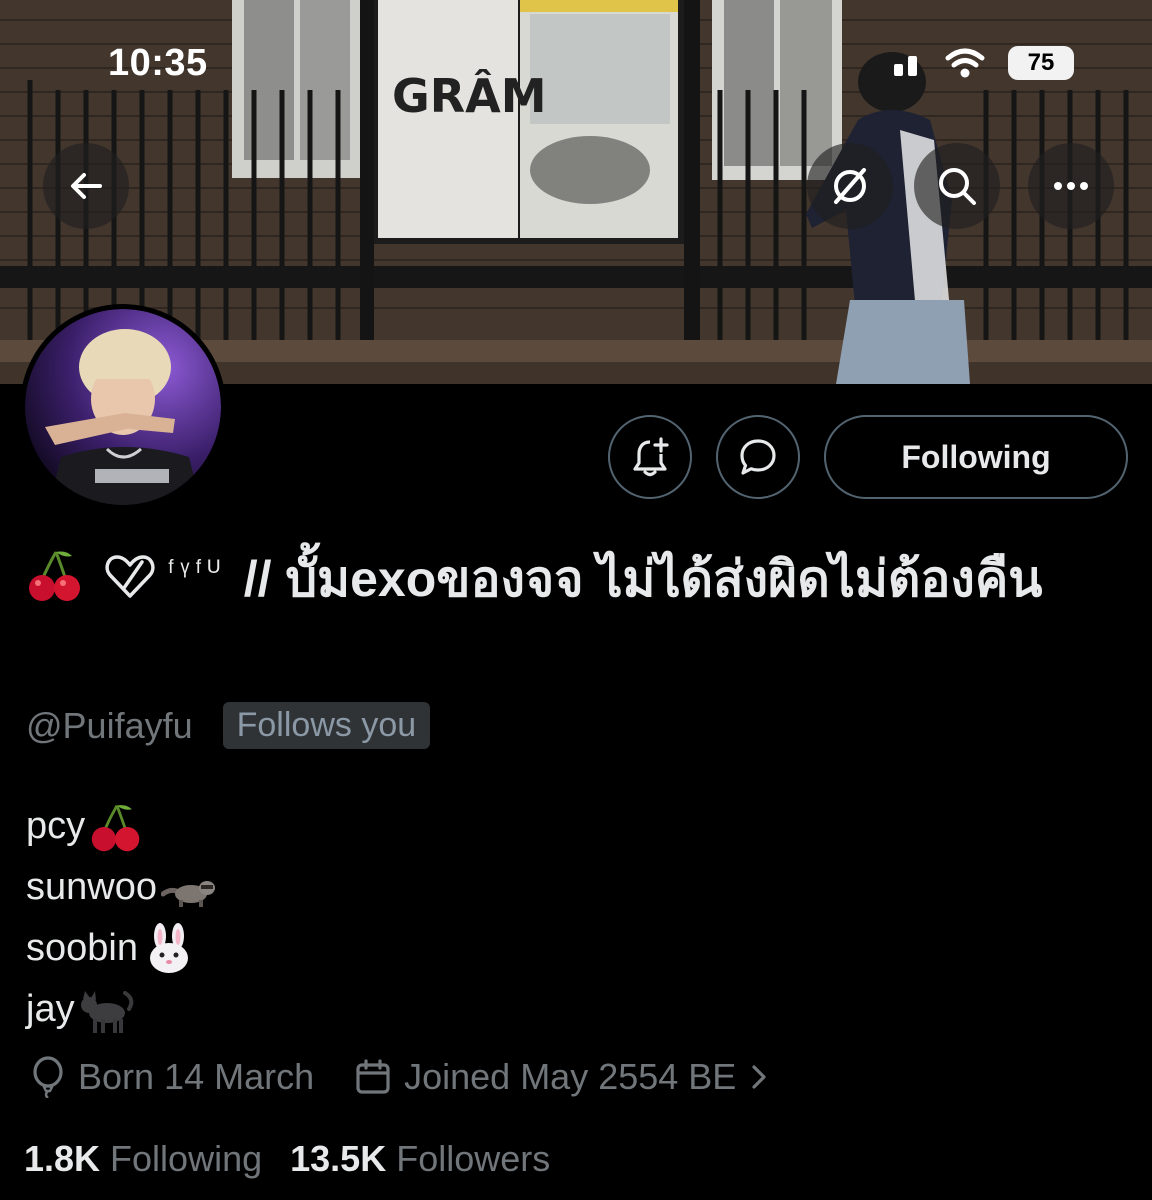 The image size is (1152, 1200). I want to click on search-icon, so click(957, 186).